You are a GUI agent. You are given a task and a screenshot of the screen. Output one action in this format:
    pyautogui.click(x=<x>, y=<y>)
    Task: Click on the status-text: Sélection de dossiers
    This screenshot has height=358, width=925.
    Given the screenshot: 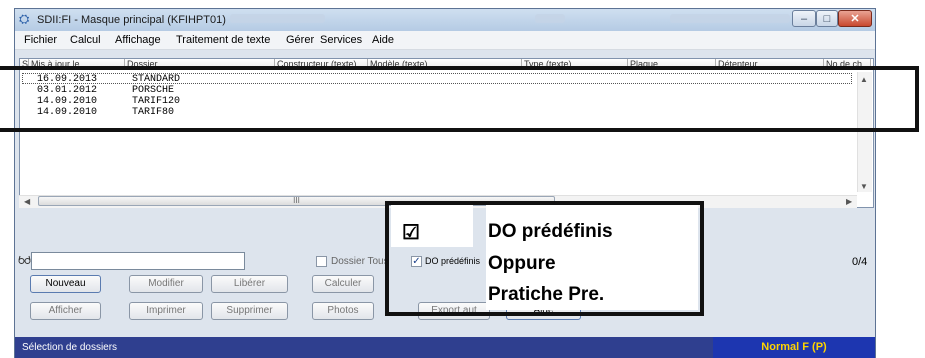 What is the action you would take?
    pyautogui.click(x=70, y=347)
    